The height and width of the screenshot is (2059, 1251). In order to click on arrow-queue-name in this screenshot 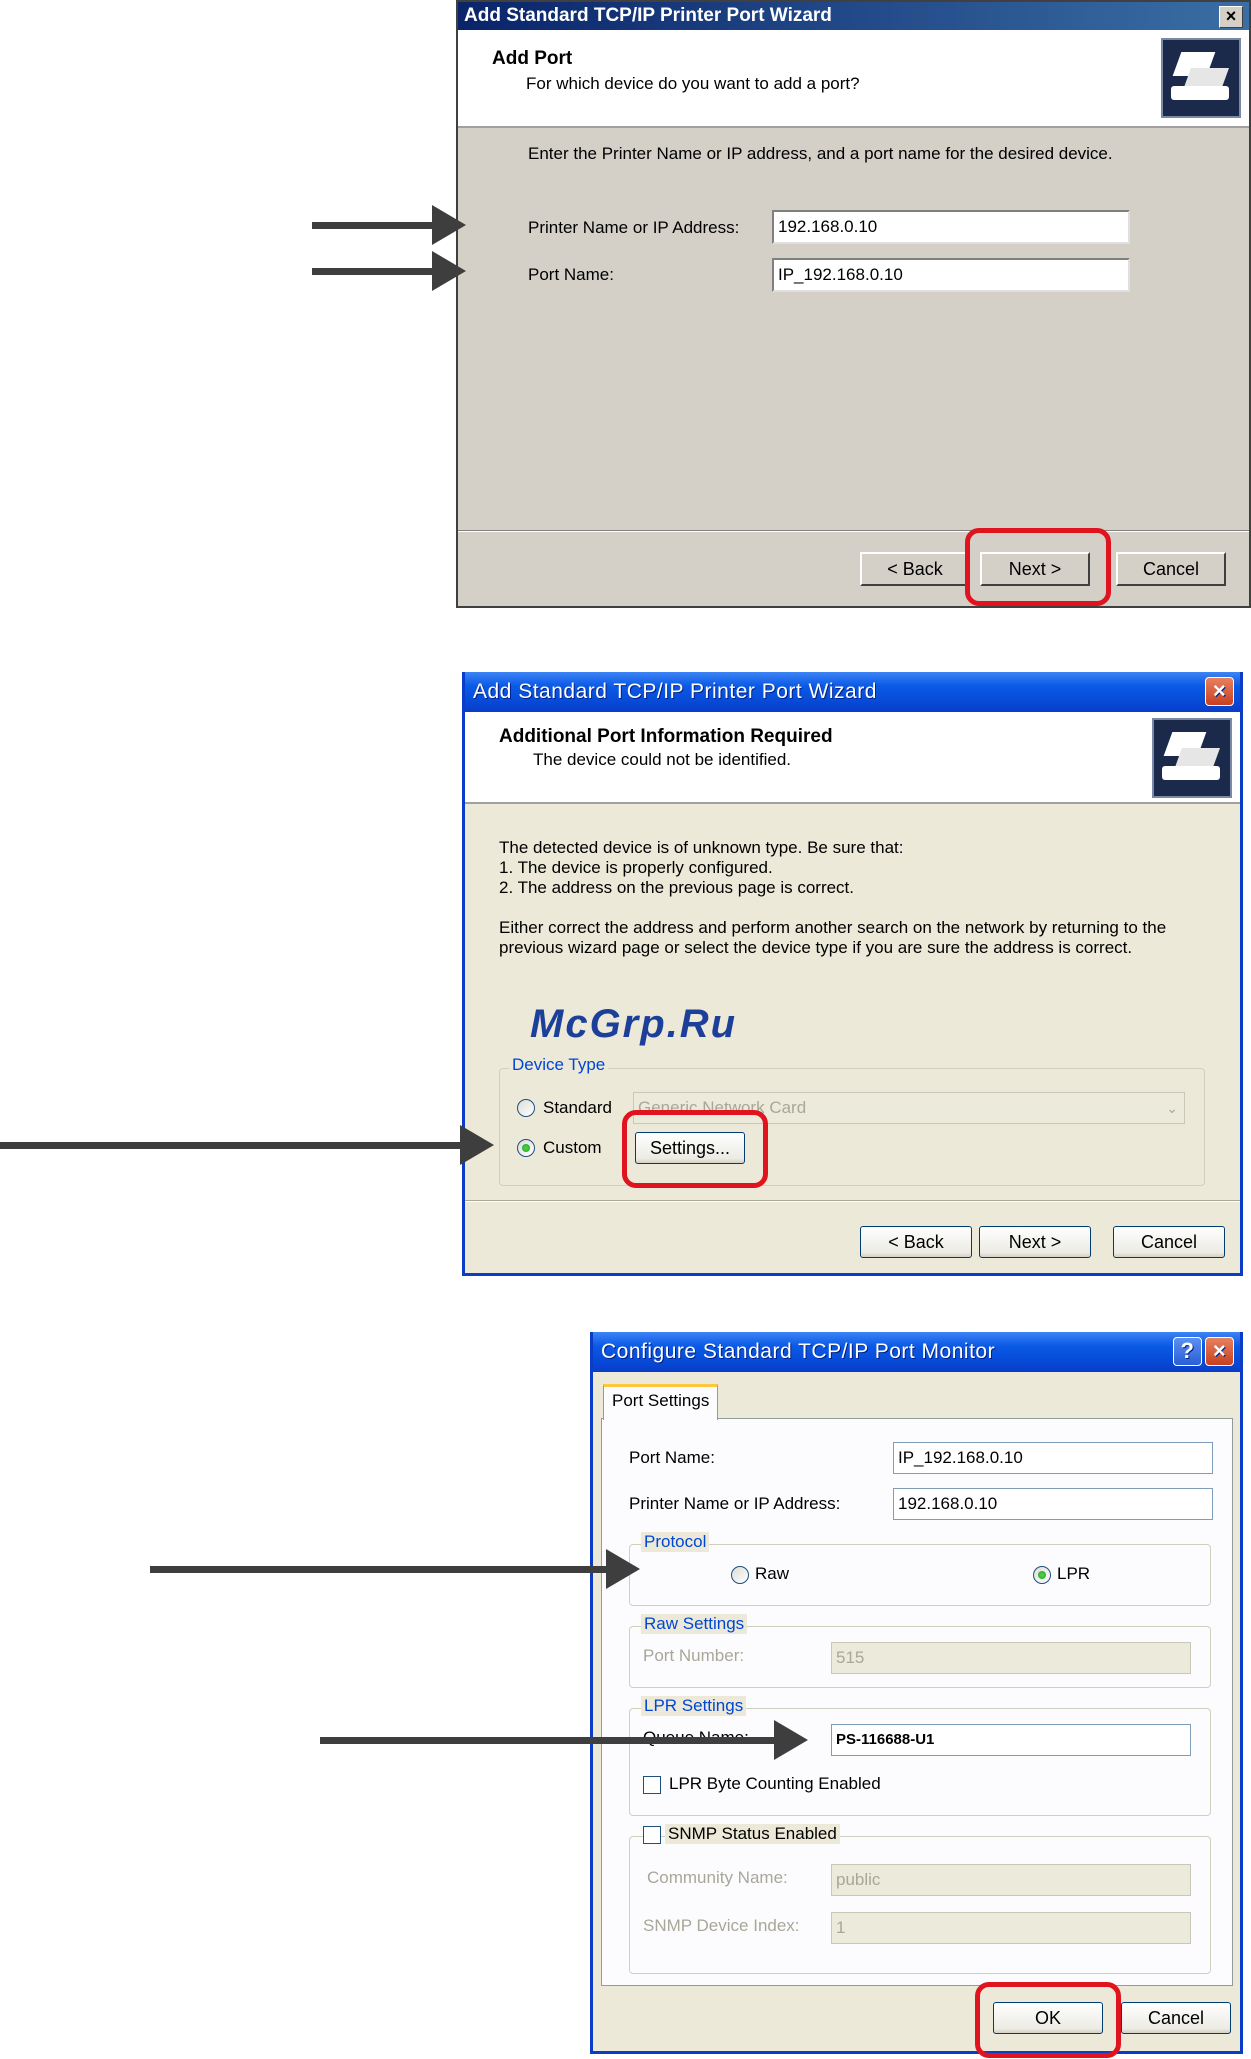, I will do `click(564, 1740)`.